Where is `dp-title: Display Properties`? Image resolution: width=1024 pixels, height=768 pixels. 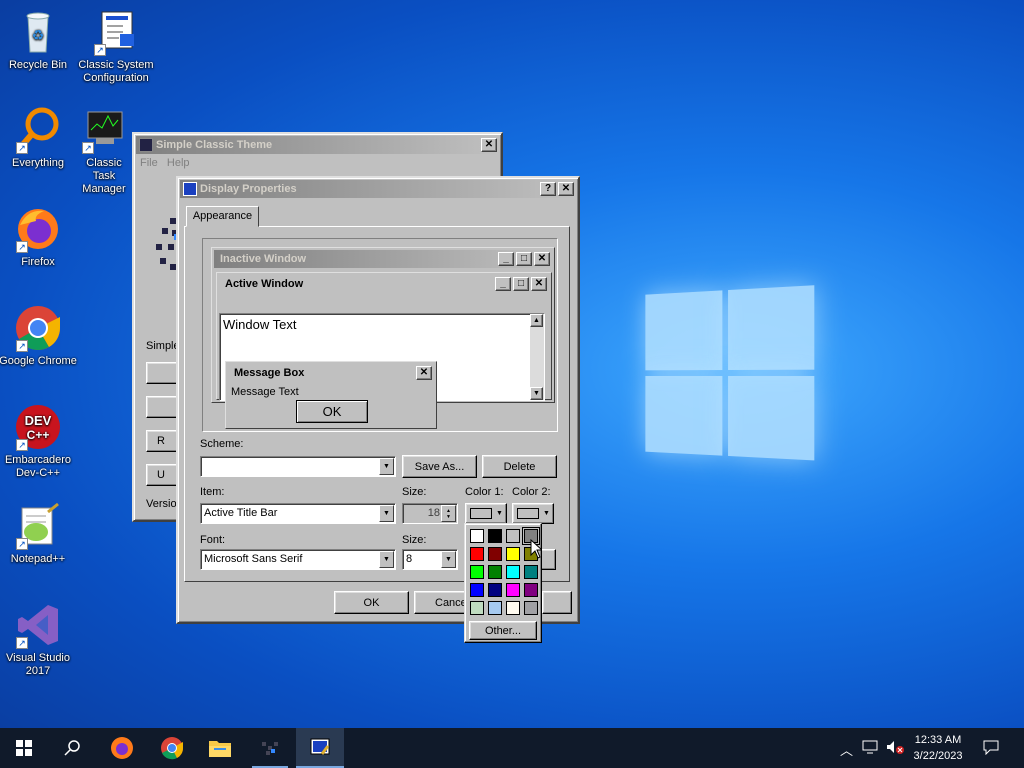
dp-title: Display Properties is located at coordinates (248, 189).